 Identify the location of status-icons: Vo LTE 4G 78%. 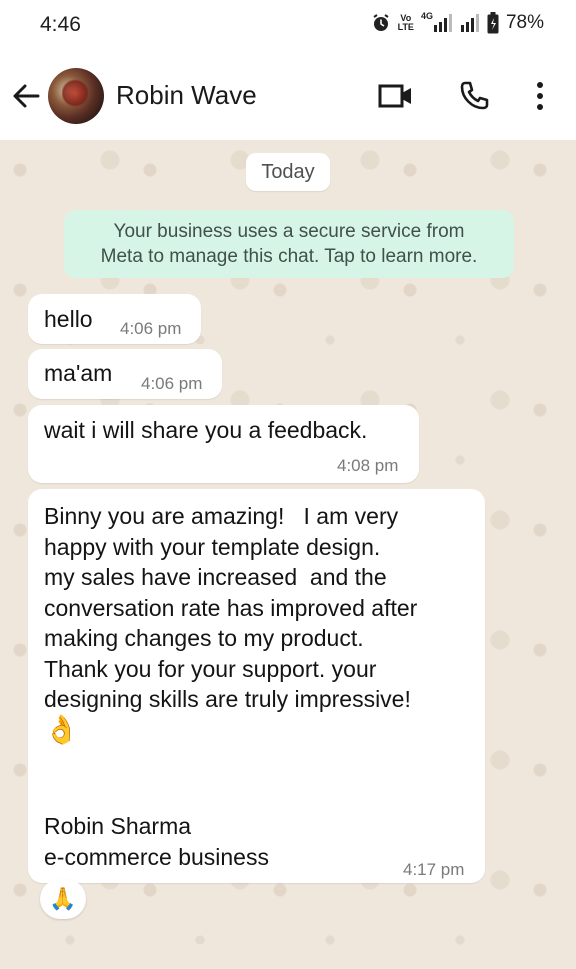
(457, 22).